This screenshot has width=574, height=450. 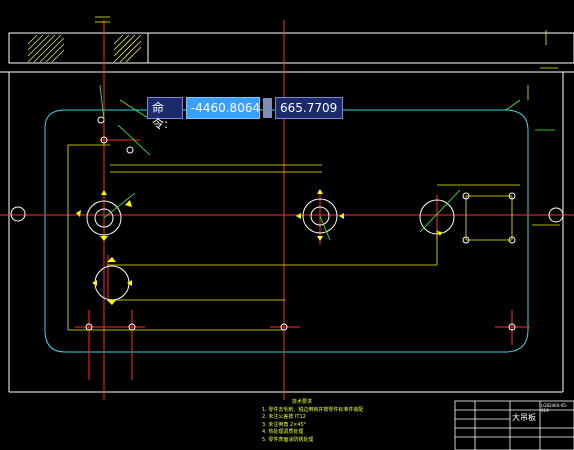 I want to click on command-prompt-label: 命令:, so click(x=165, y=114).